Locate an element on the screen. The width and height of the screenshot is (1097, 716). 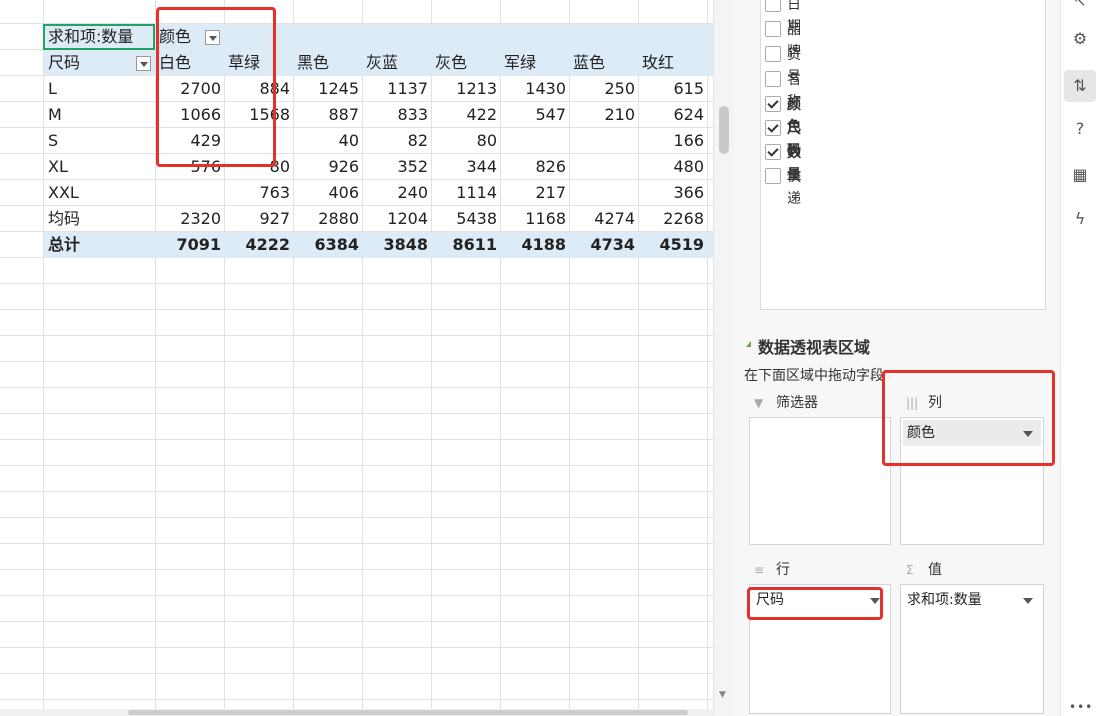
value-cell: 615 is located at coordinates (671, 89).